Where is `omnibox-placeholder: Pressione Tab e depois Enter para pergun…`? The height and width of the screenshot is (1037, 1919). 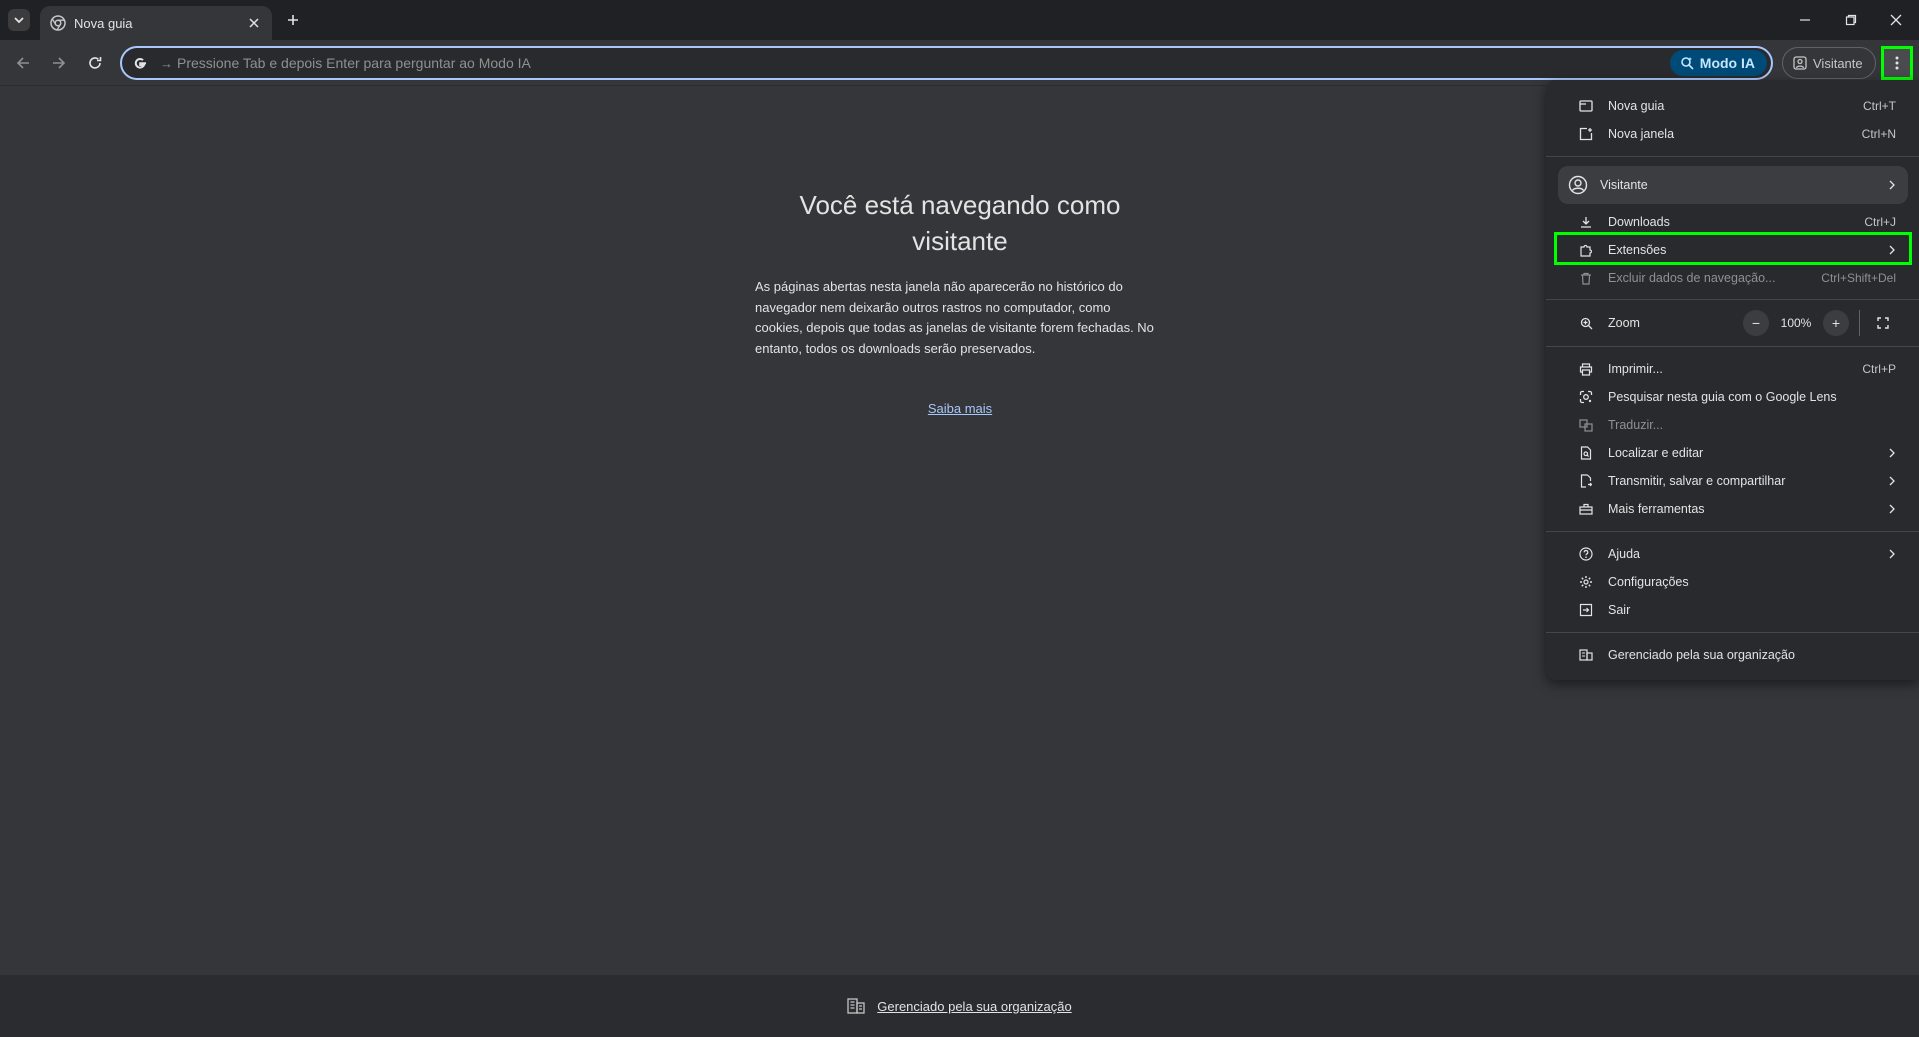
omnibox-placeholder: Pressione Tab e depois Enter para pergun… is located at coordinates (354, 63).